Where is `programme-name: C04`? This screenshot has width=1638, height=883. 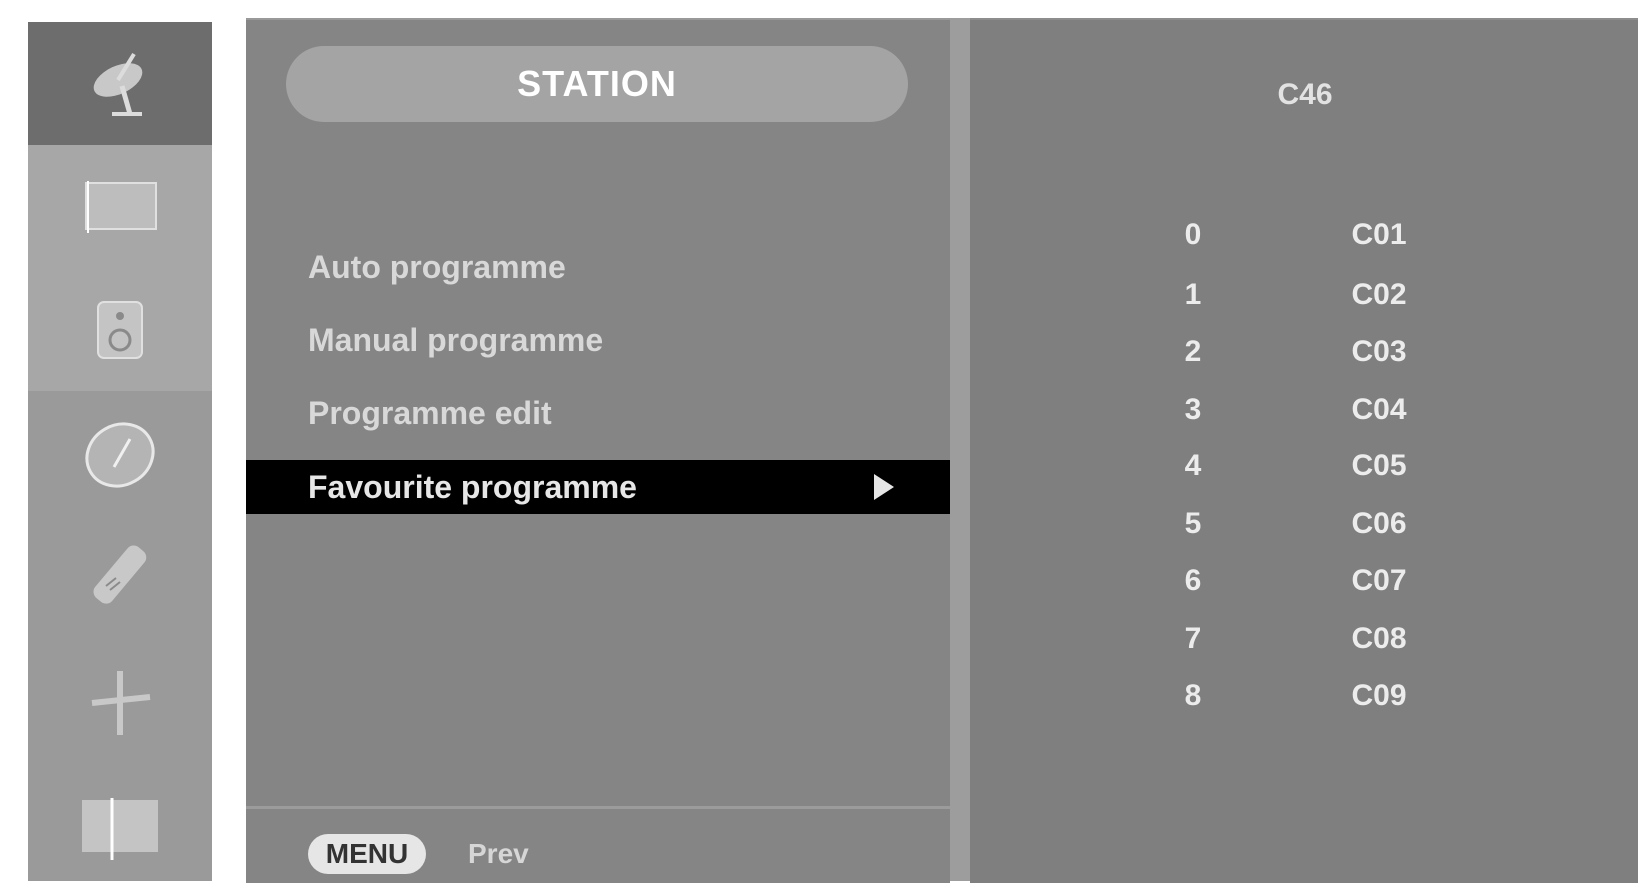
programme-name: C04 is located at coordinates (1379, 410).